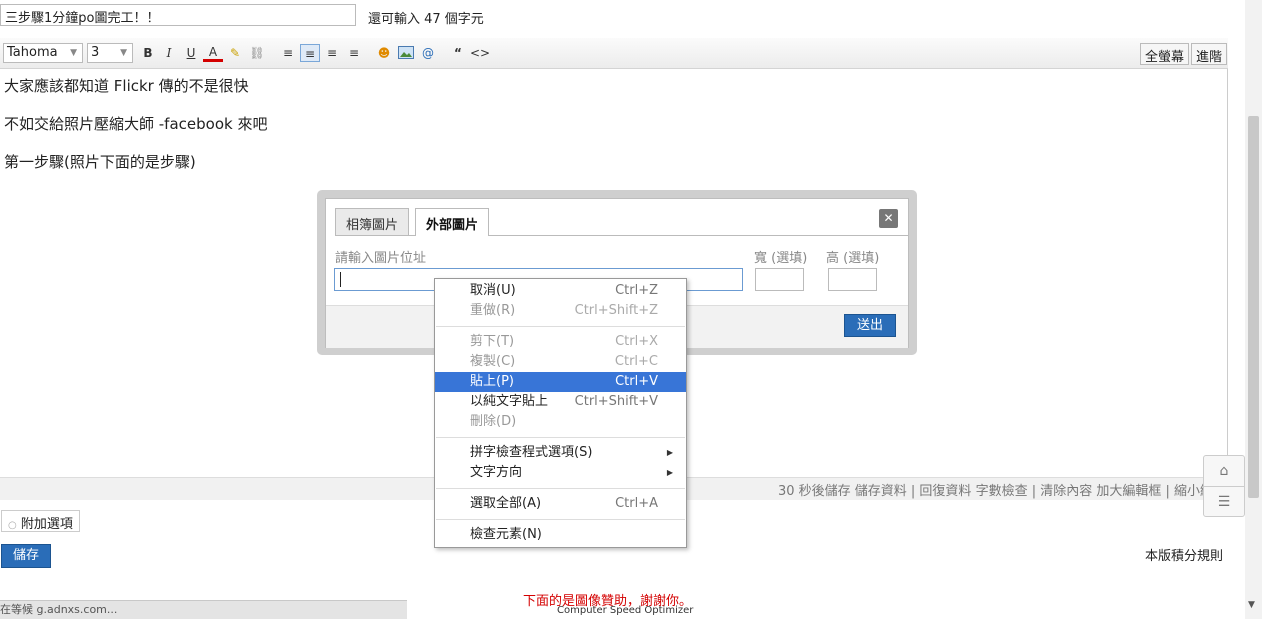  What do you see at coordinates (493, 361) in the screenshot?
I see `menu-item-label: 複製(C)` at bounding box center [493, 361].